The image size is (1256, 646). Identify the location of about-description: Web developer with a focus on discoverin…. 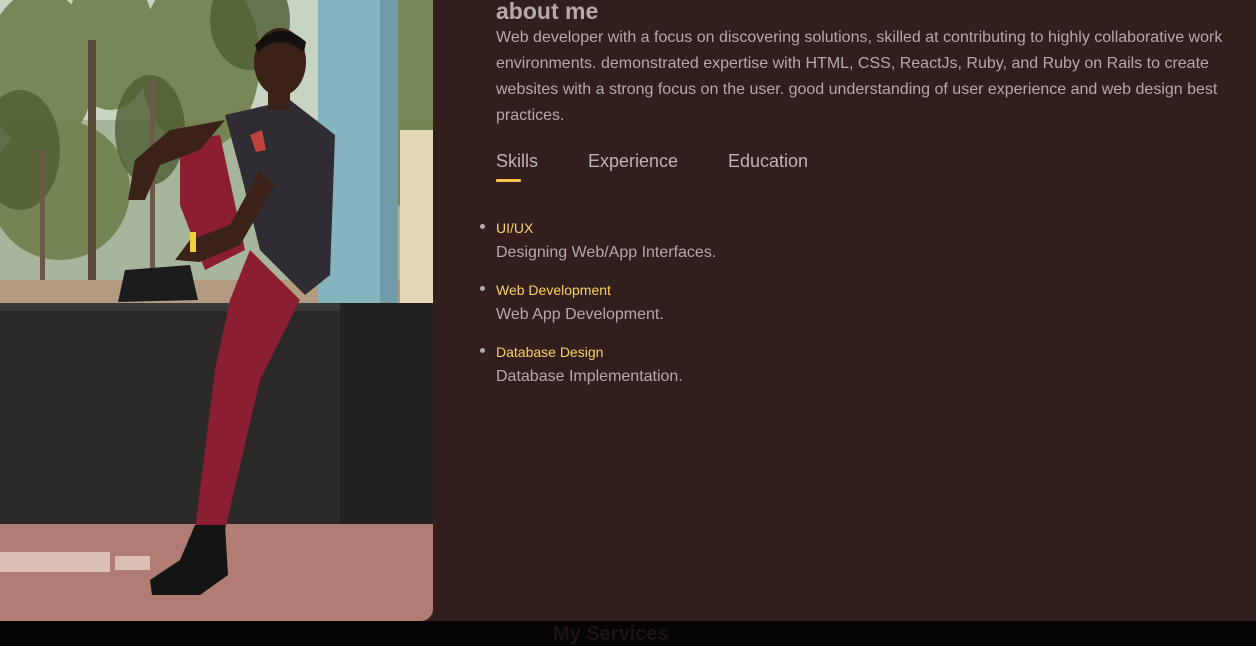
(859, 76).